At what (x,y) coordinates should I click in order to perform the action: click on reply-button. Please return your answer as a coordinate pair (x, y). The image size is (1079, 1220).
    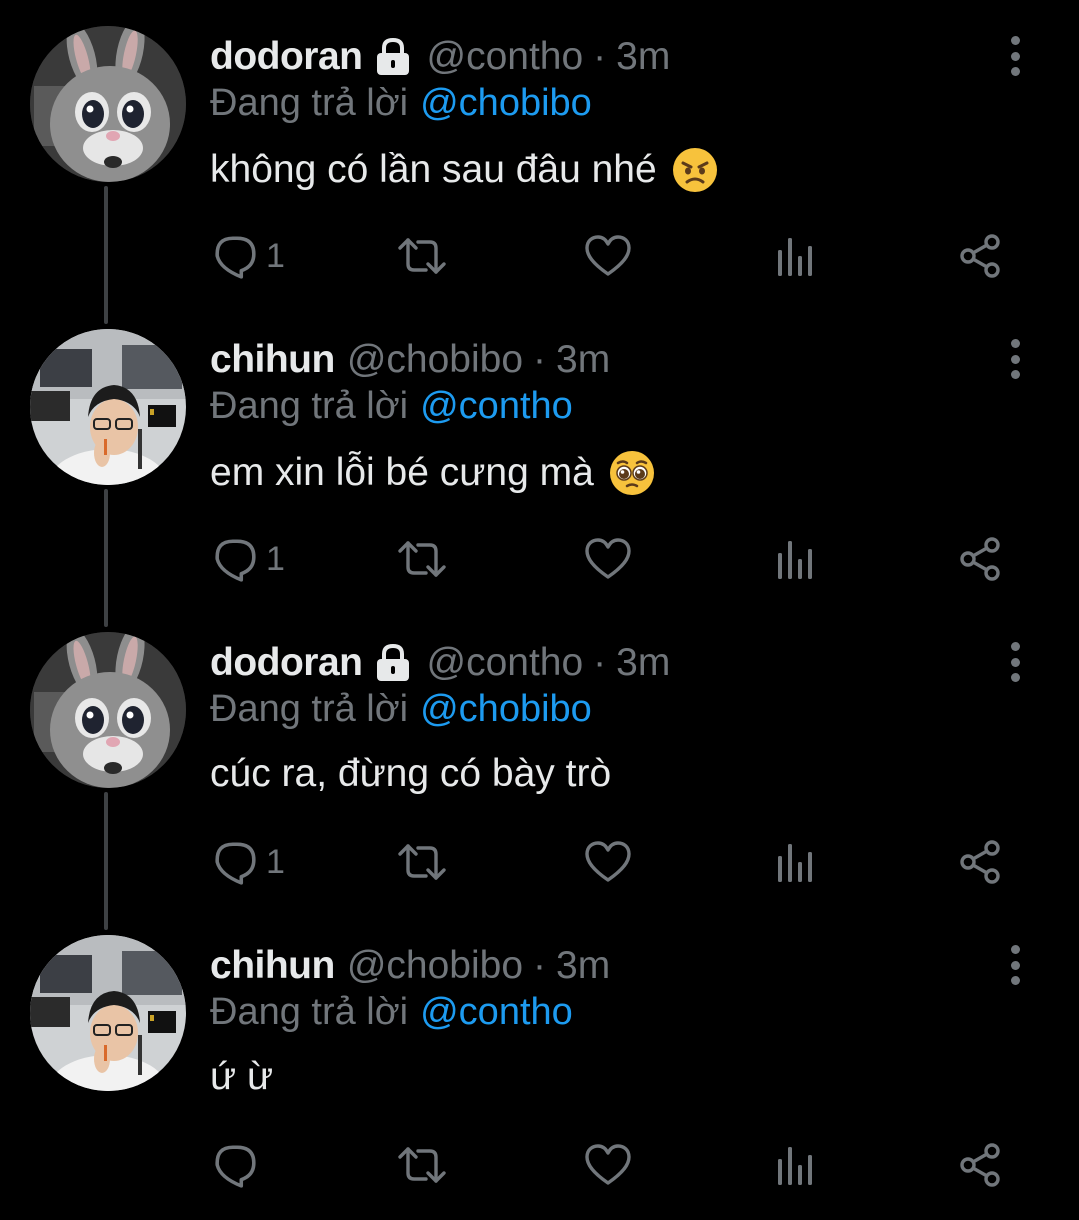
    Looking at the image, I should click on (239, 1165).